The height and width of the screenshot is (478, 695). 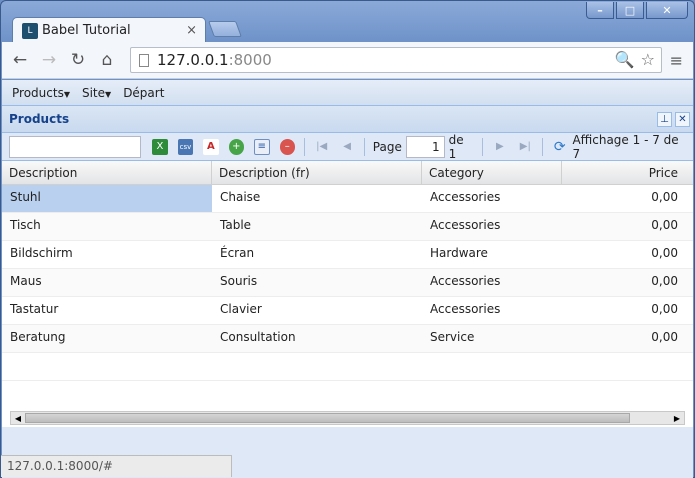 I want to click on prev-page-icon: ◀, so click(x=346, y=147).